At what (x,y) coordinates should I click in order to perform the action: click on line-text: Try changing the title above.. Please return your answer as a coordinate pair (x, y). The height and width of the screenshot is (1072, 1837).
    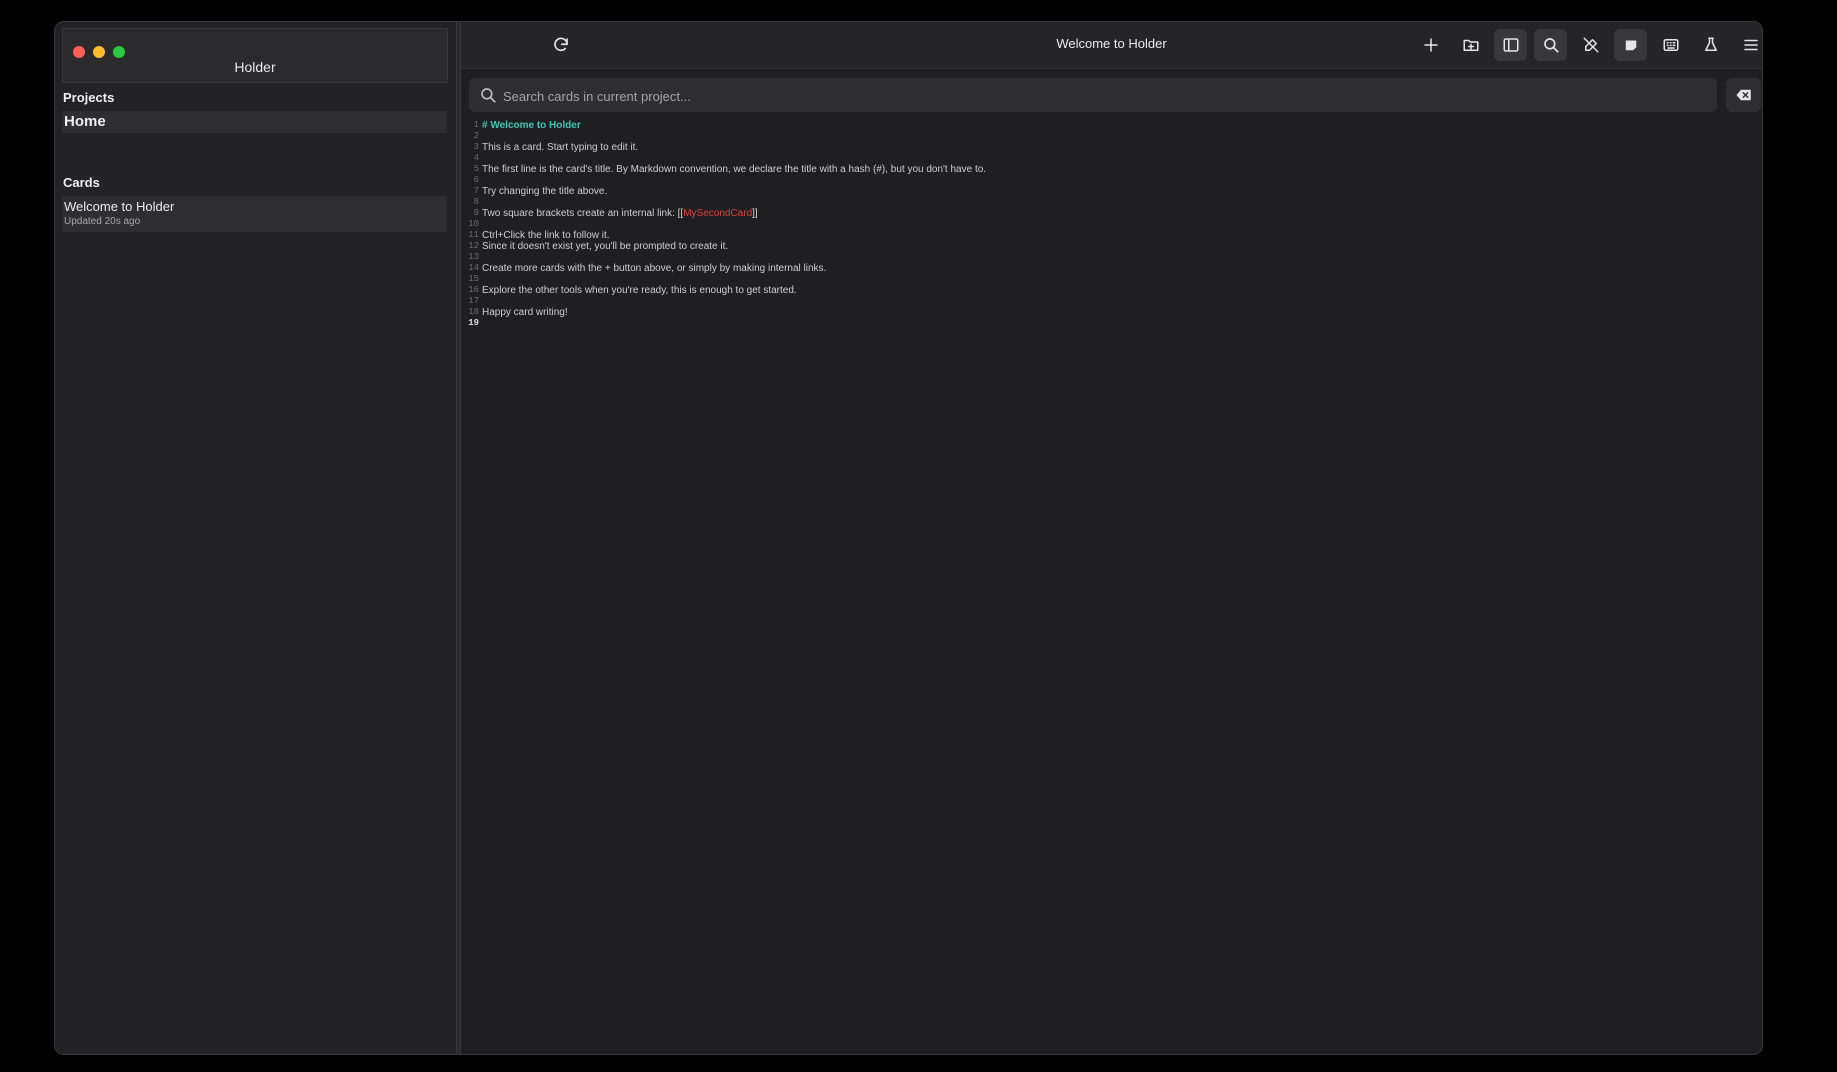
    Looking at the image, I should click on (545, 191).